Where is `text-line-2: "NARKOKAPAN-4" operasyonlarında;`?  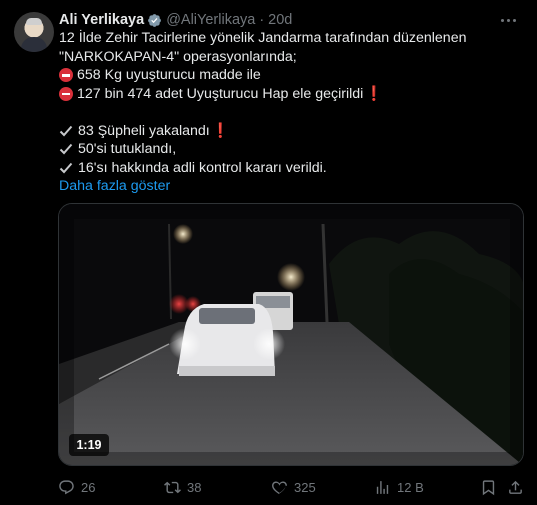
text-line-2: "NARKOKAPAN-4" operasyonlarında; is located at coordinates (178, 56).